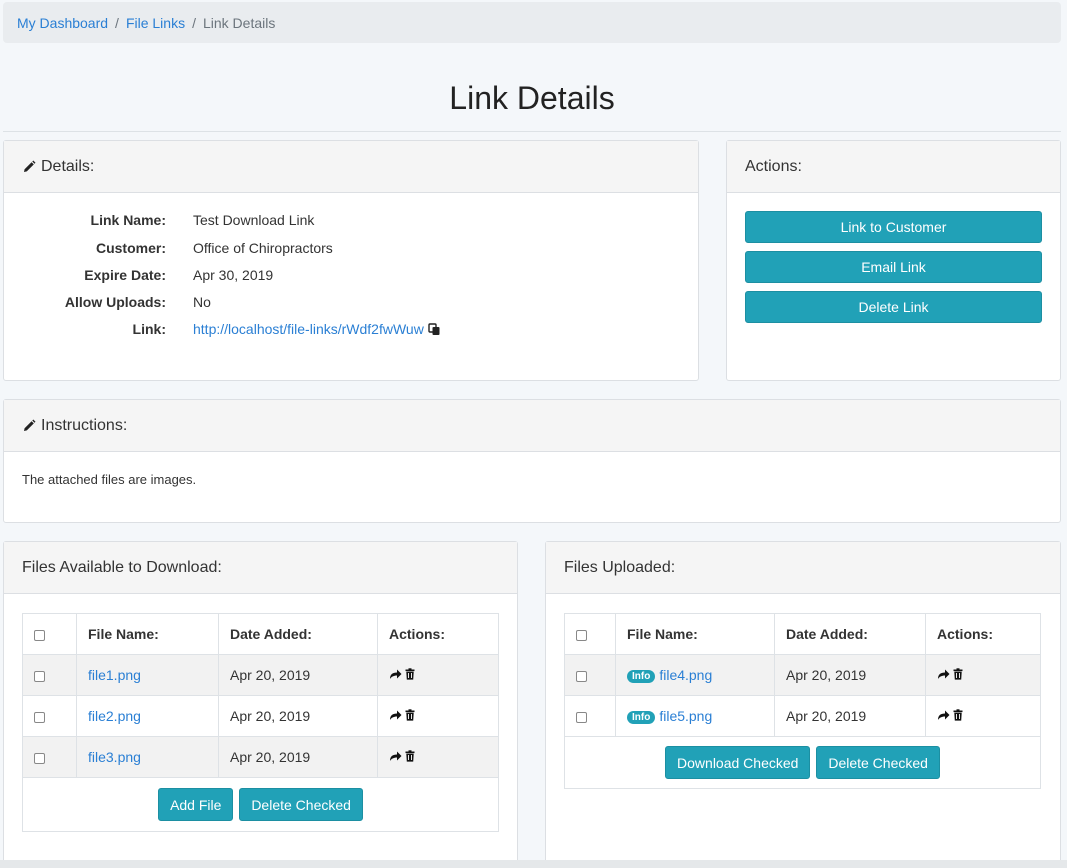  What do you see at coordinates (351, 304) in the screenshot?
I see `detail-row-allow-uploads: Allow Uploads: No` at bounding box center [351, 304].